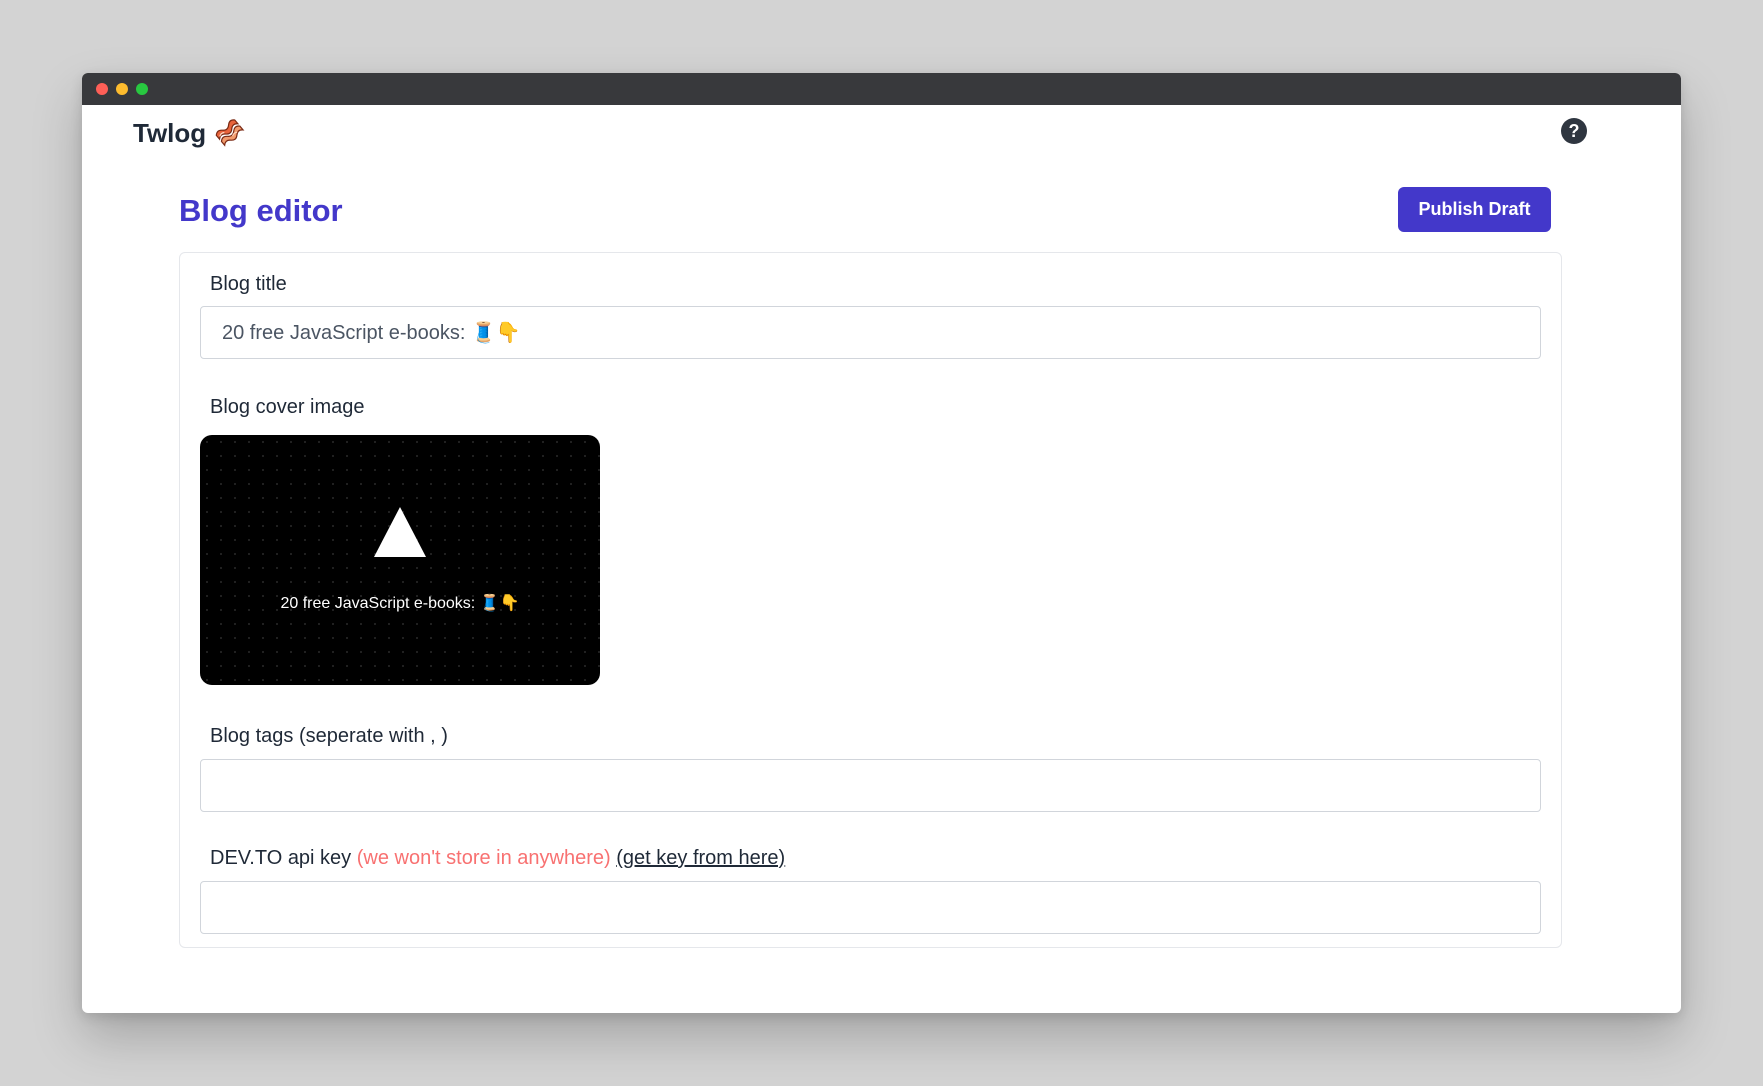 Image resolution: width=1763 pixels, height=1086 pixels. I want to click on help-glyph: ?, so click(1574, 130).